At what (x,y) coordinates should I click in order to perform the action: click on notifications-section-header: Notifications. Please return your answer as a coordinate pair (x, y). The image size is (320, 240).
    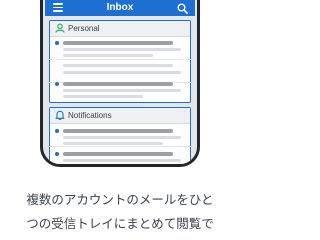
    Looking at the image, I should click on (120, 116).